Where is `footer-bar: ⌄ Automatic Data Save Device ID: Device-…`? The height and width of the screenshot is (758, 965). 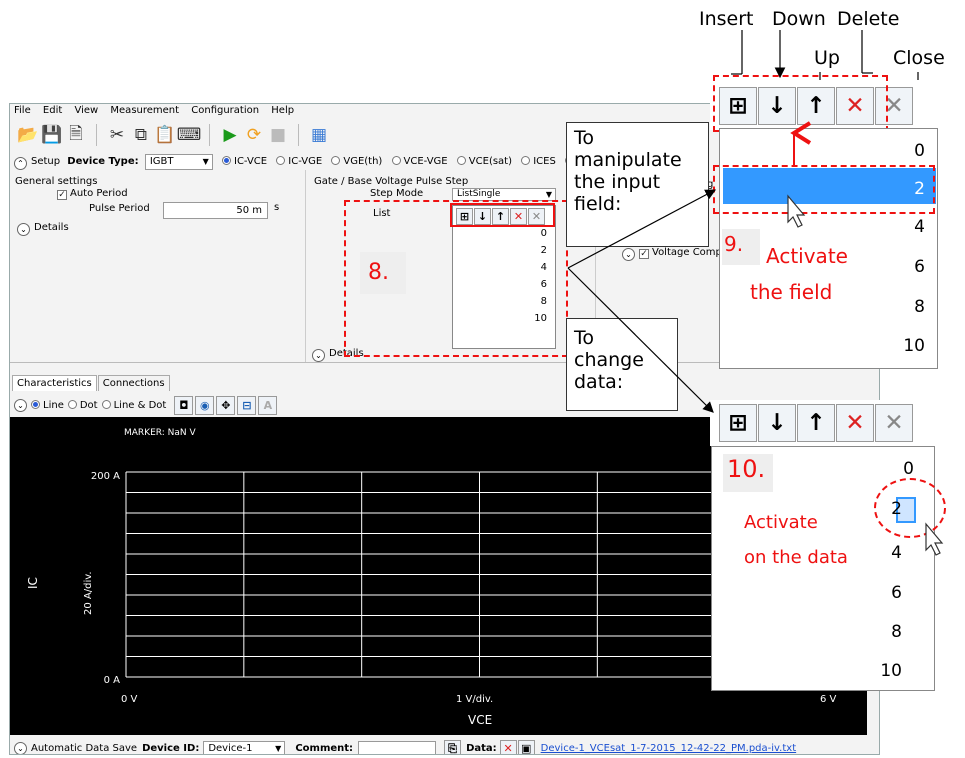
footer-bar: ⌄ Automatic Data Save Device ID: Device-… is located at coordinates (405, 747).